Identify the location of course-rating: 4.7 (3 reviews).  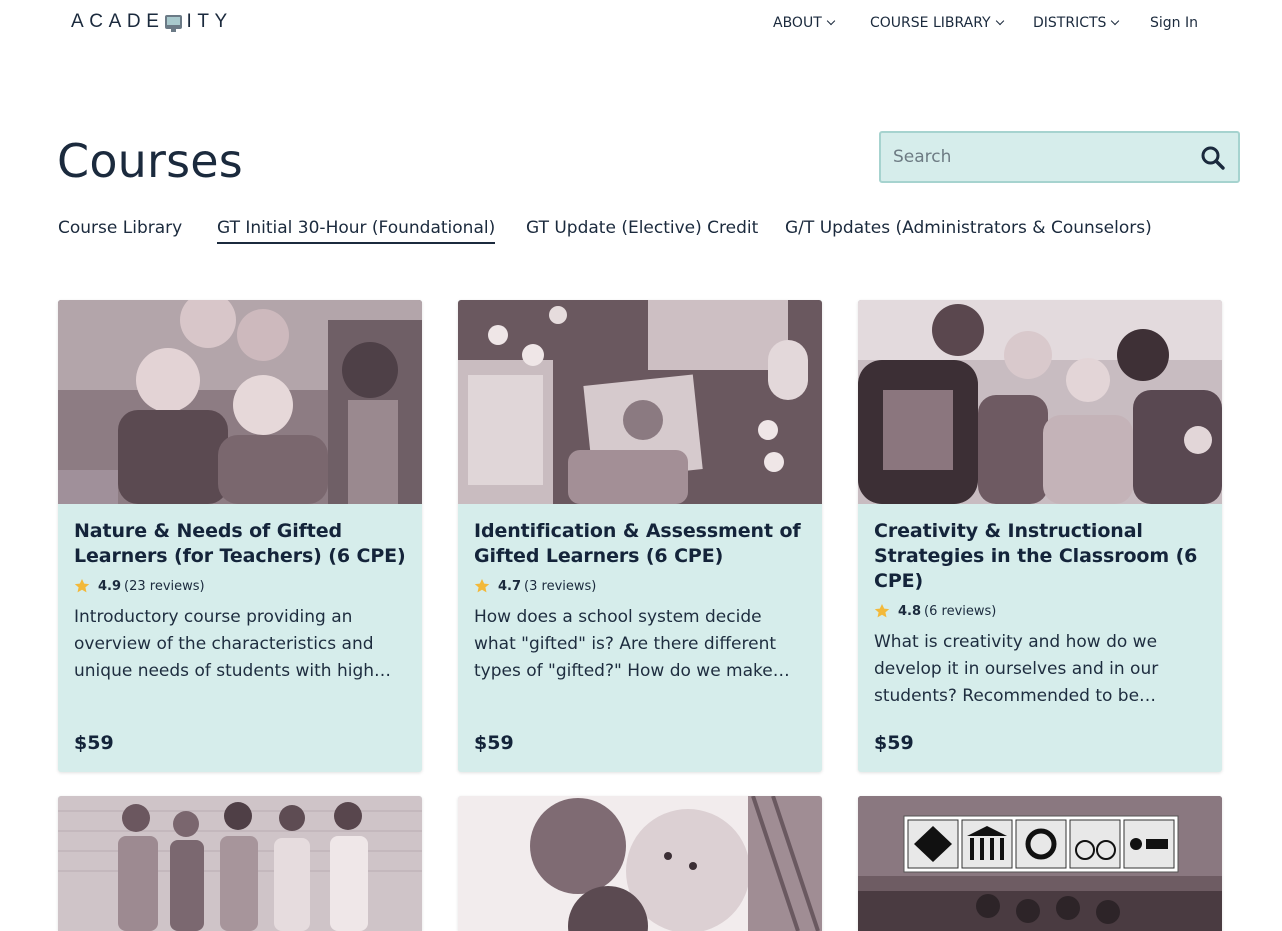
(640, 586).